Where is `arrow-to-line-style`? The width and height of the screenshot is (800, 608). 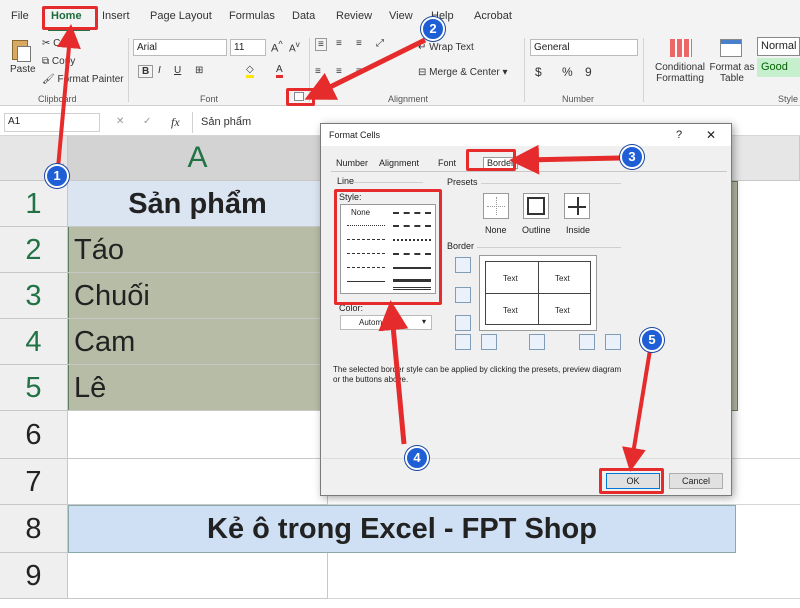 arrow-to-line-style is located at coordinates (393, 372).